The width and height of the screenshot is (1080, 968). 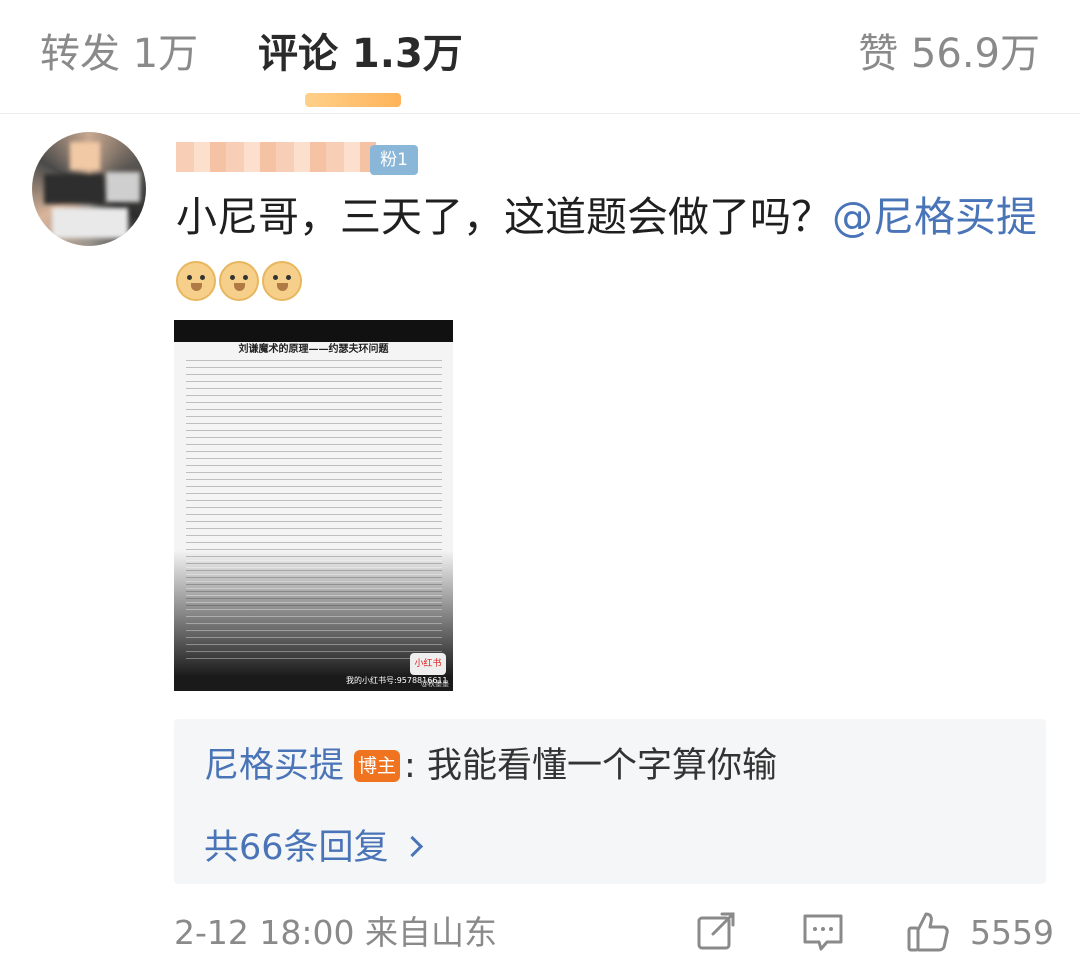 I want to click on chevron-right-icon, so click(x=412, y=846).